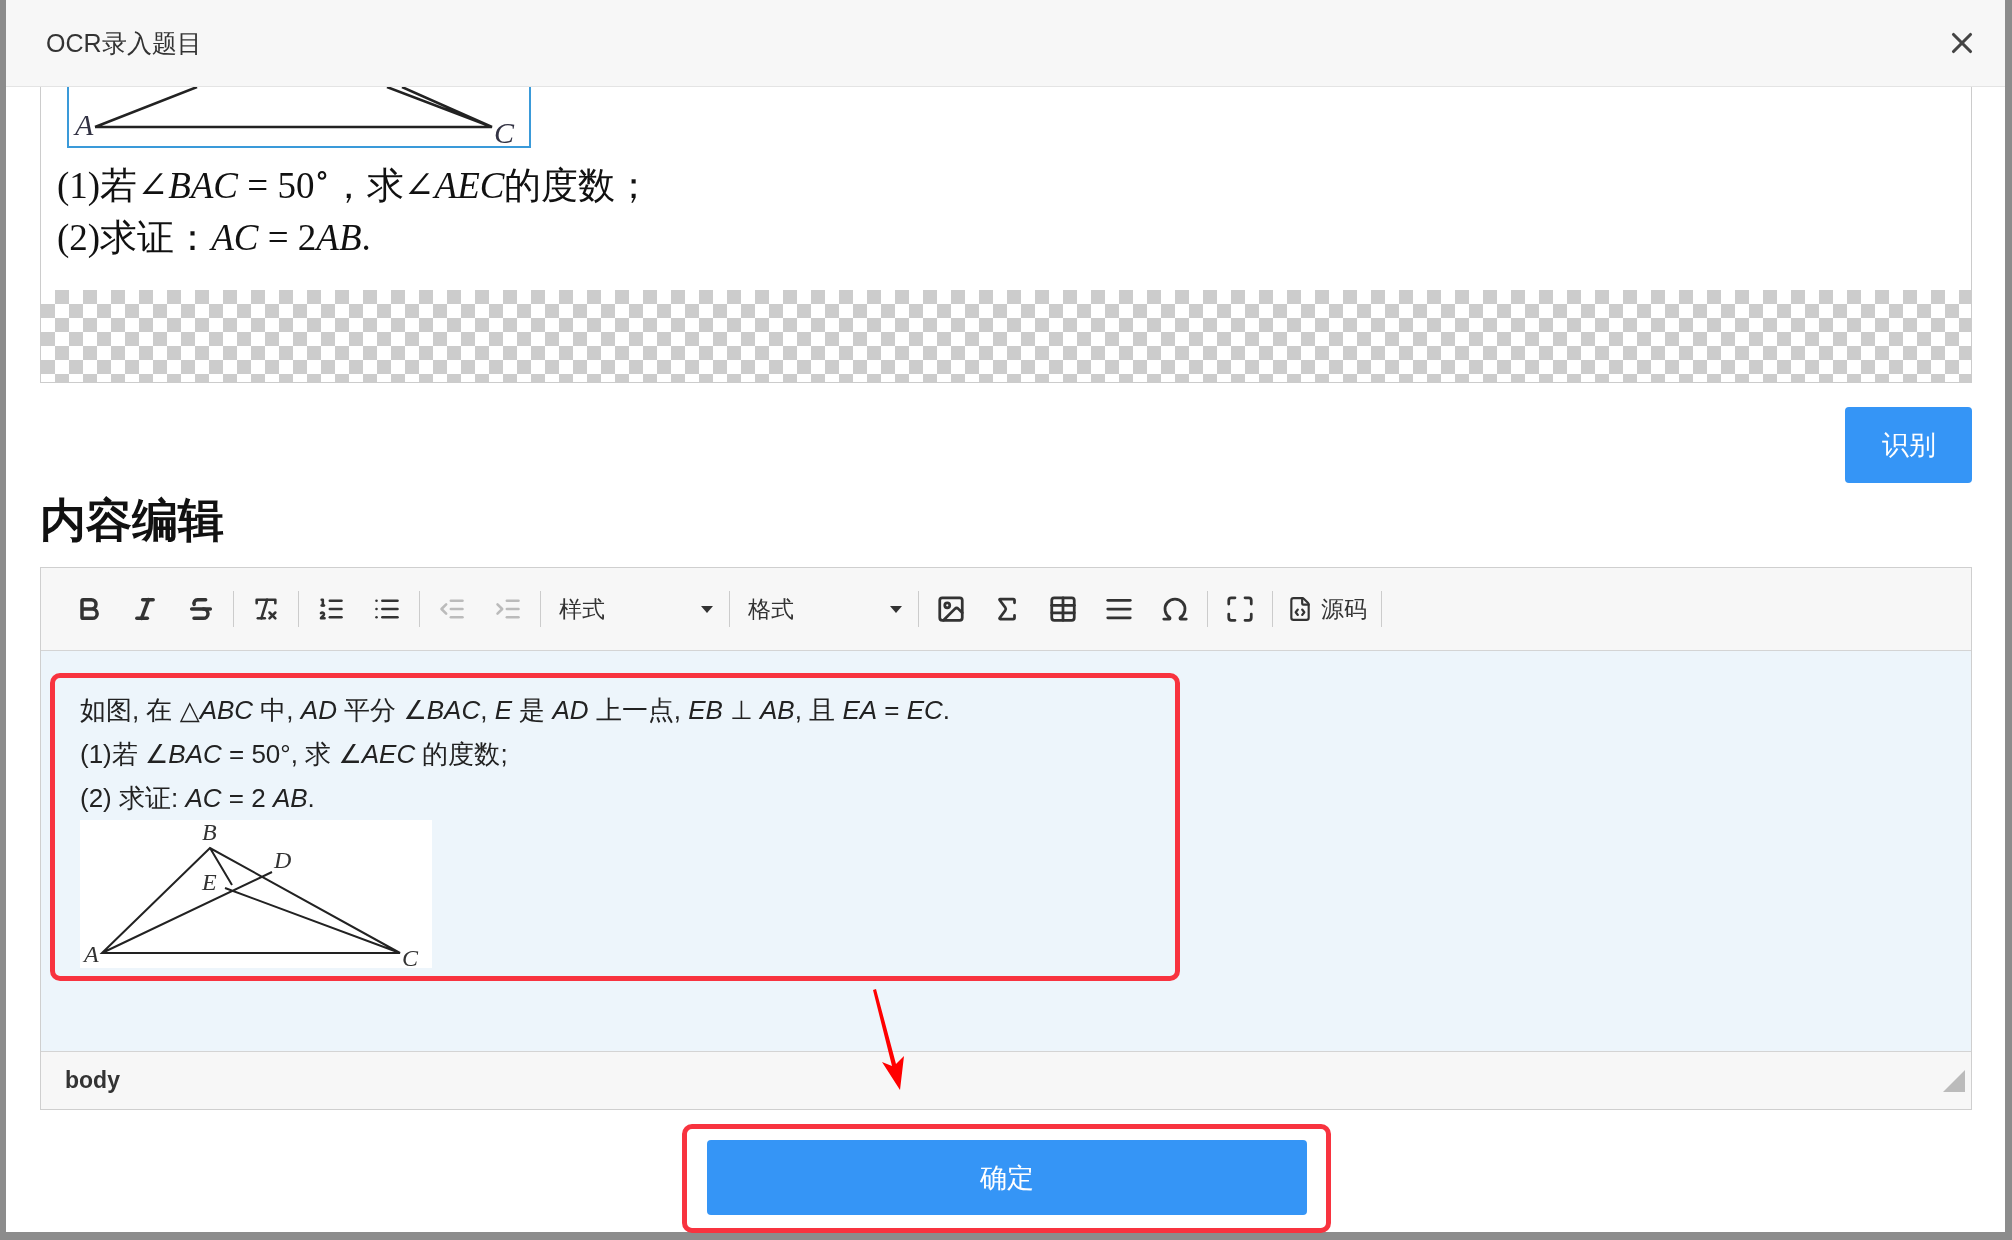 The height and width of the screenshot is (1240, 2012). I want to click on triangle-drawing: A B C D E, so click(256, 894).